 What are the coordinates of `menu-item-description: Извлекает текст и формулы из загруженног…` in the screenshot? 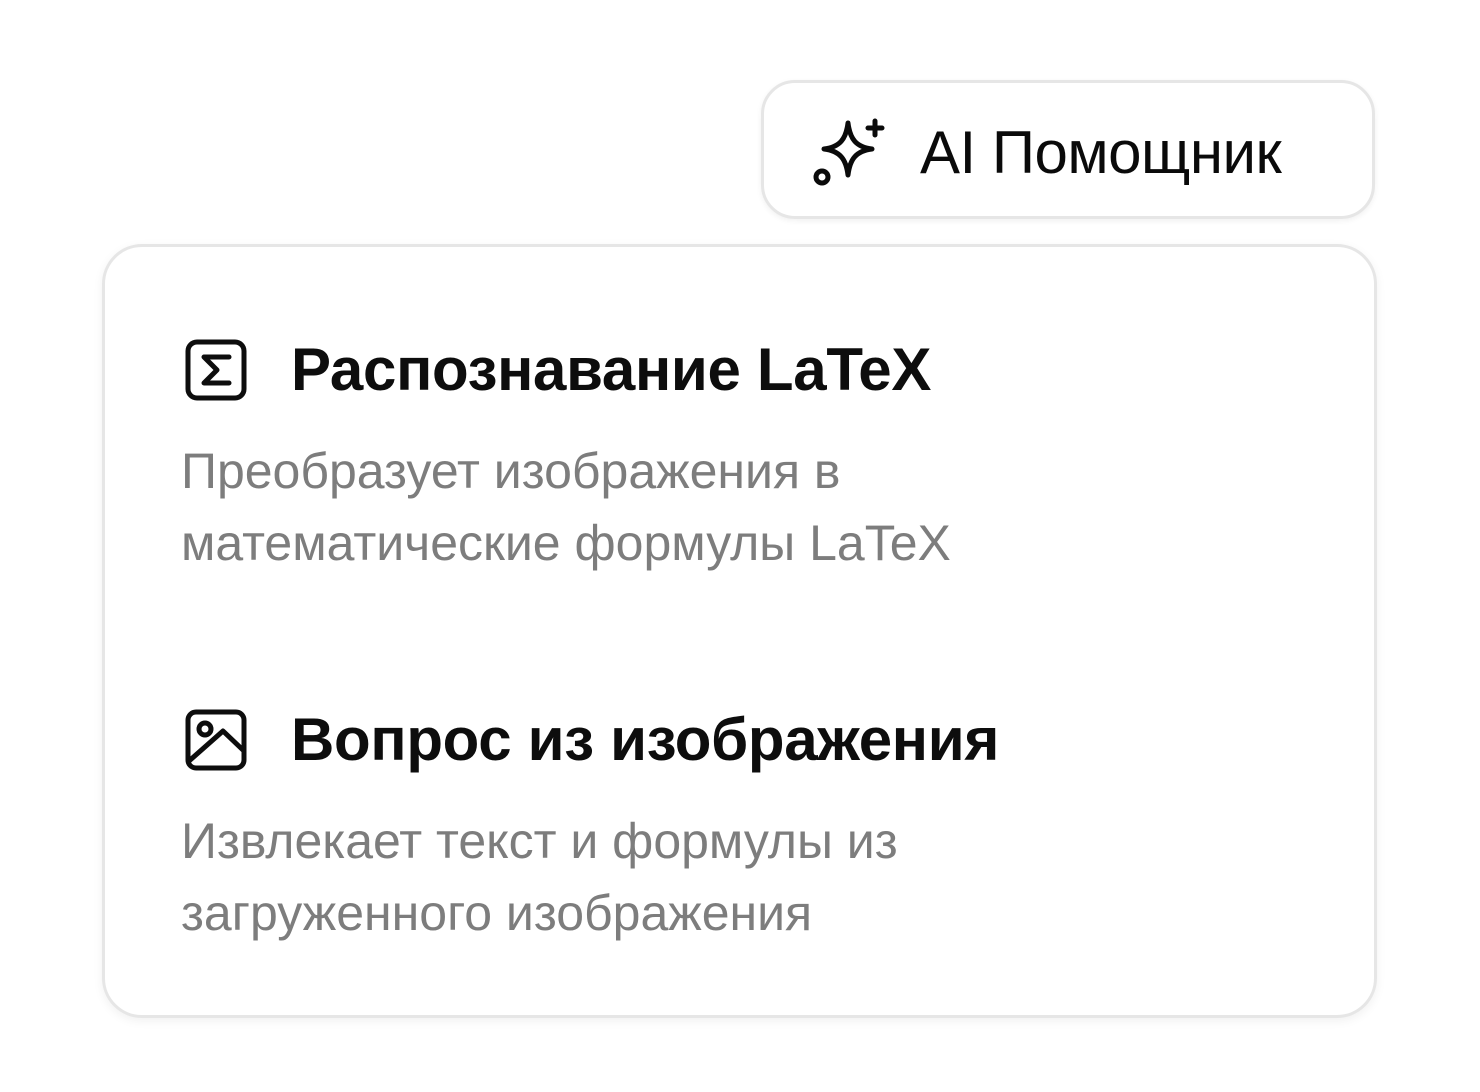 It's located at (681, 877).